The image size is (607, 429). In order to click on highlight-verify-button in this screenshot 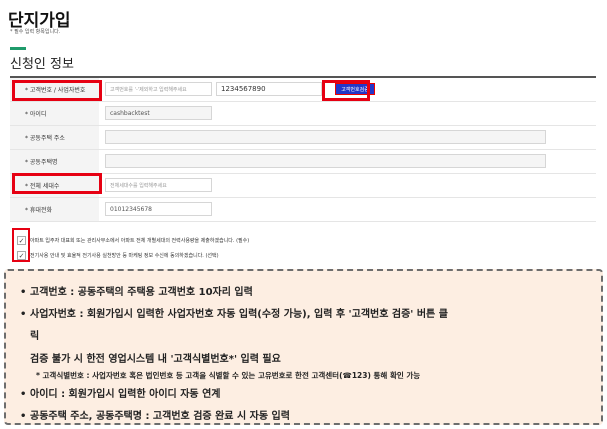, I will do `click(346, 90)`.